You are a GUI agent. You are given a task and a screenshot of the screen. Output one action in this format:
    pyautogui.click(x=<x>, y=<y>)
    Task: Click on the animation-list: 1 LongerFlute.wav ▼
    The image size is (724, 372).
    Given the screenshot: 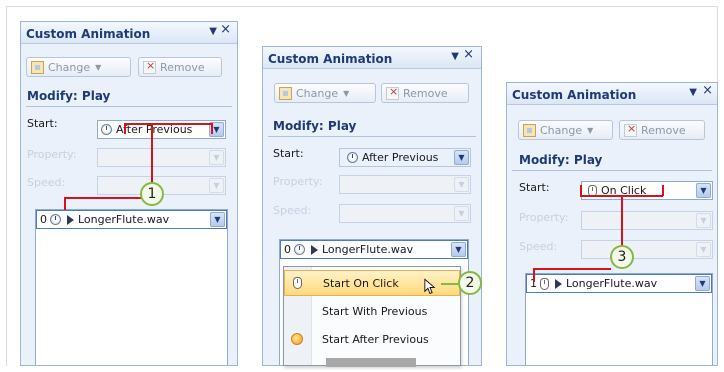 What is the action you would take?
    pyautogui.click(x=619, y=319)
    